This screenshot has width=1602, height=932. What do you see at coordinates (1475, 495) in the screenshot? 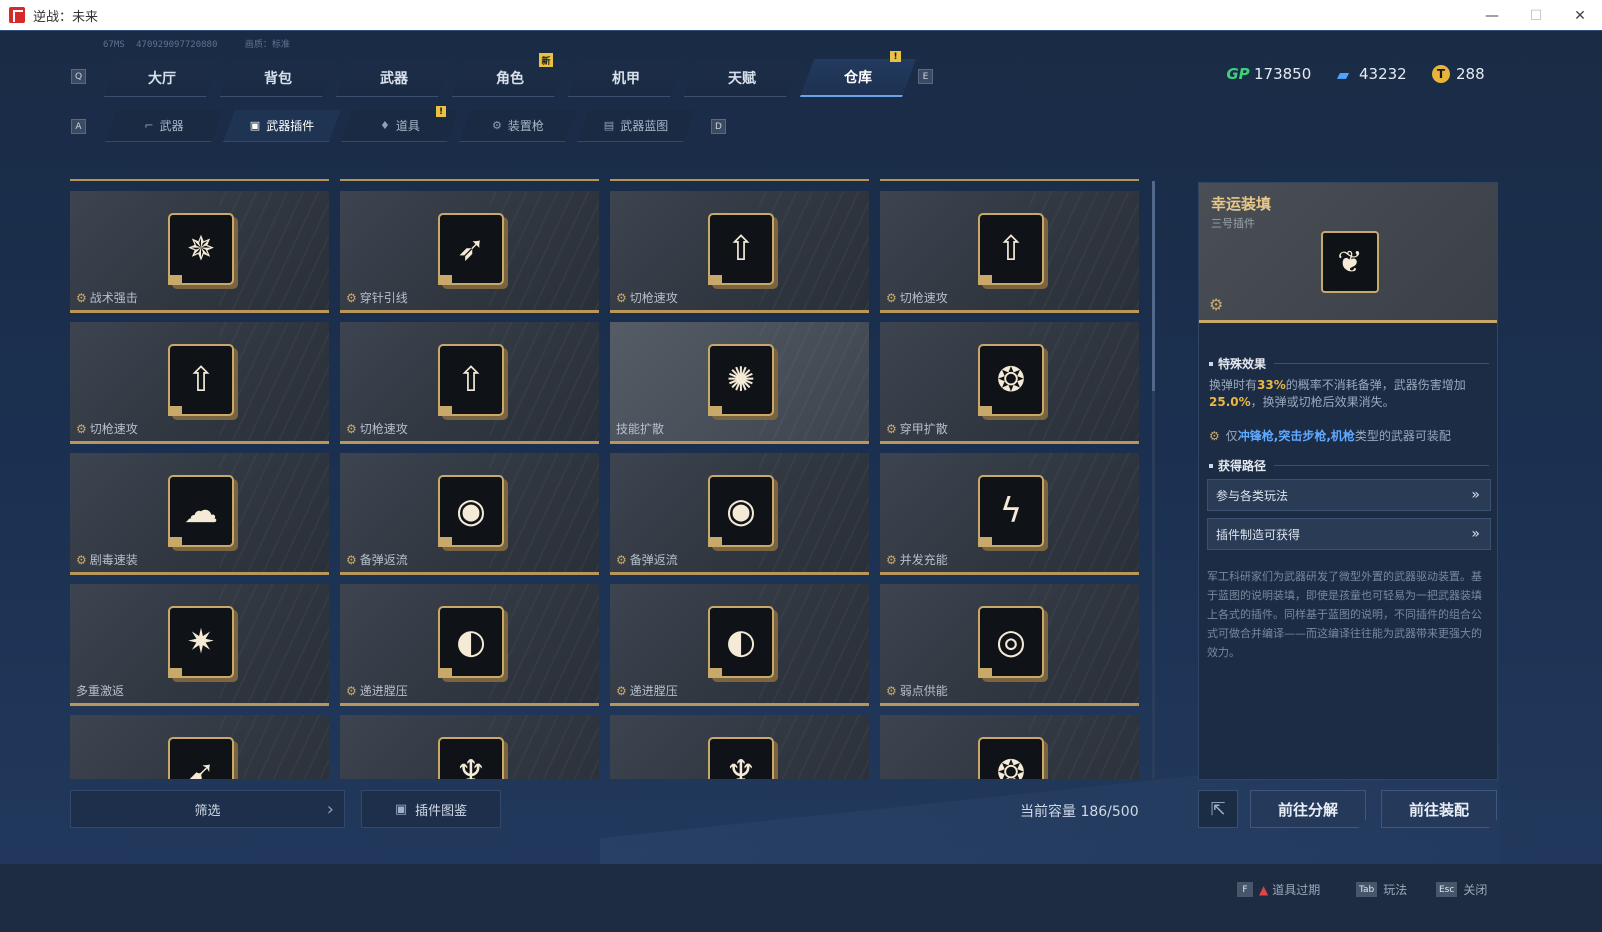
I see `double-chevron-icon: »` at bounding box center [1475, 495].